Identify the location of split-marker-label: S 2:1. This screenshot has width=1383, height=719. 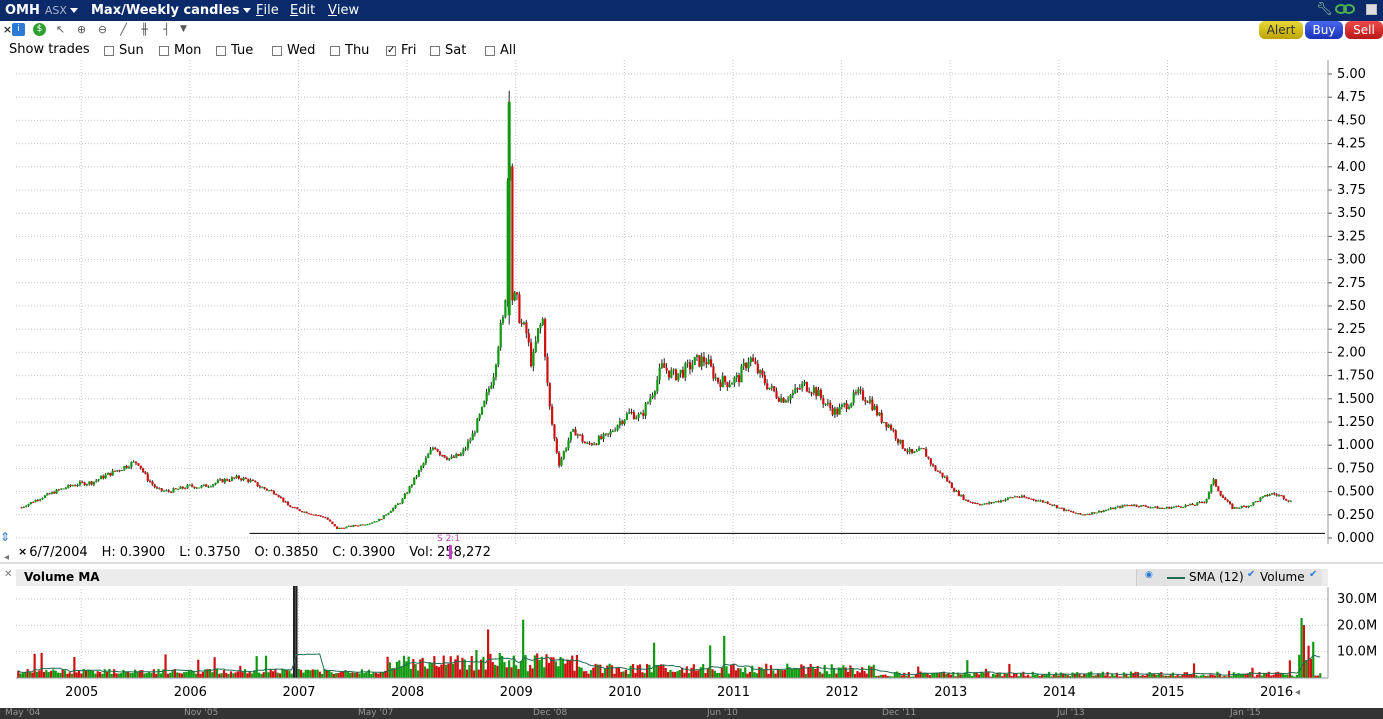
(448, 539).